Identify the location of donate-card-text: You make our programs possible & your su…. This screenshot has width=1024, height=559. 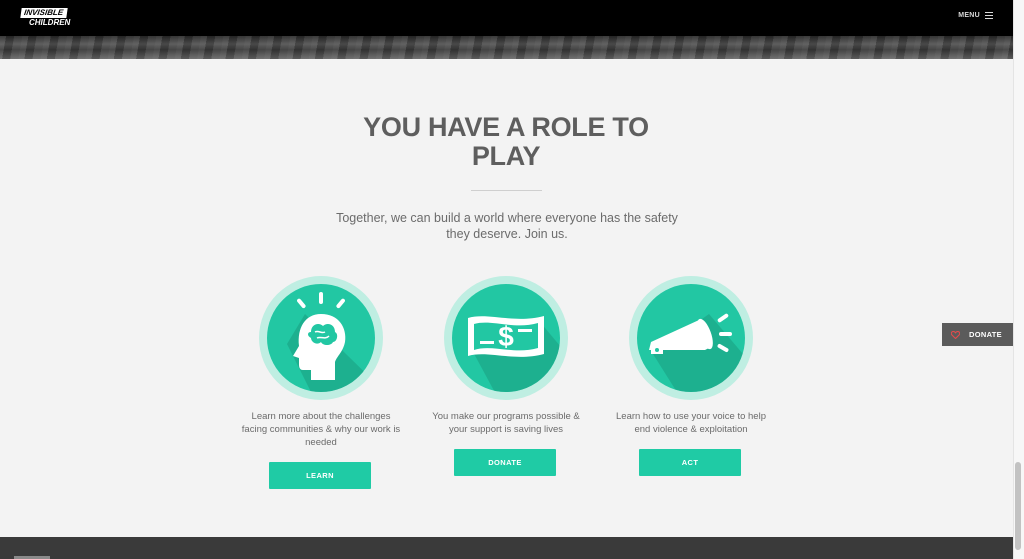
(506, 423).